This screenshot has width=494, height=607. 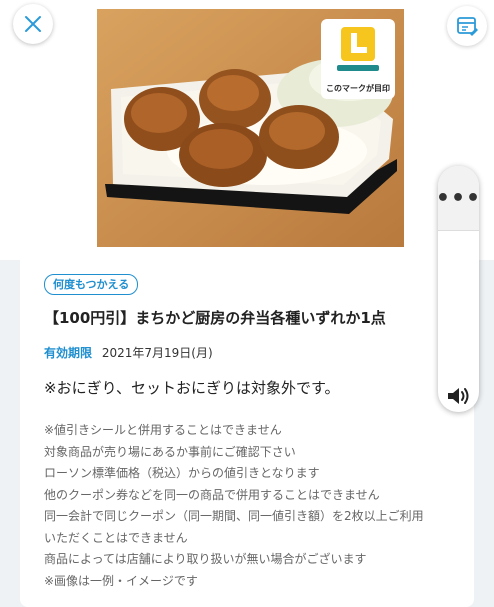 What do you see at coordinates (212, 494) in the screenshot?
I see `terms-line: 他のクーポン券などを同一の商品で併用することはできません` at bounding box center [212, 494].